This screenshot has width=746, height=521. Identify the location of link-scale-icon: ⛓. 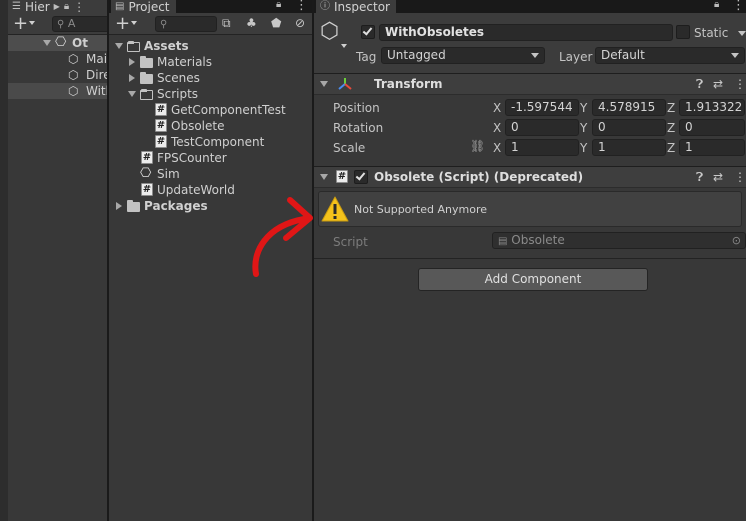
(477, 146).